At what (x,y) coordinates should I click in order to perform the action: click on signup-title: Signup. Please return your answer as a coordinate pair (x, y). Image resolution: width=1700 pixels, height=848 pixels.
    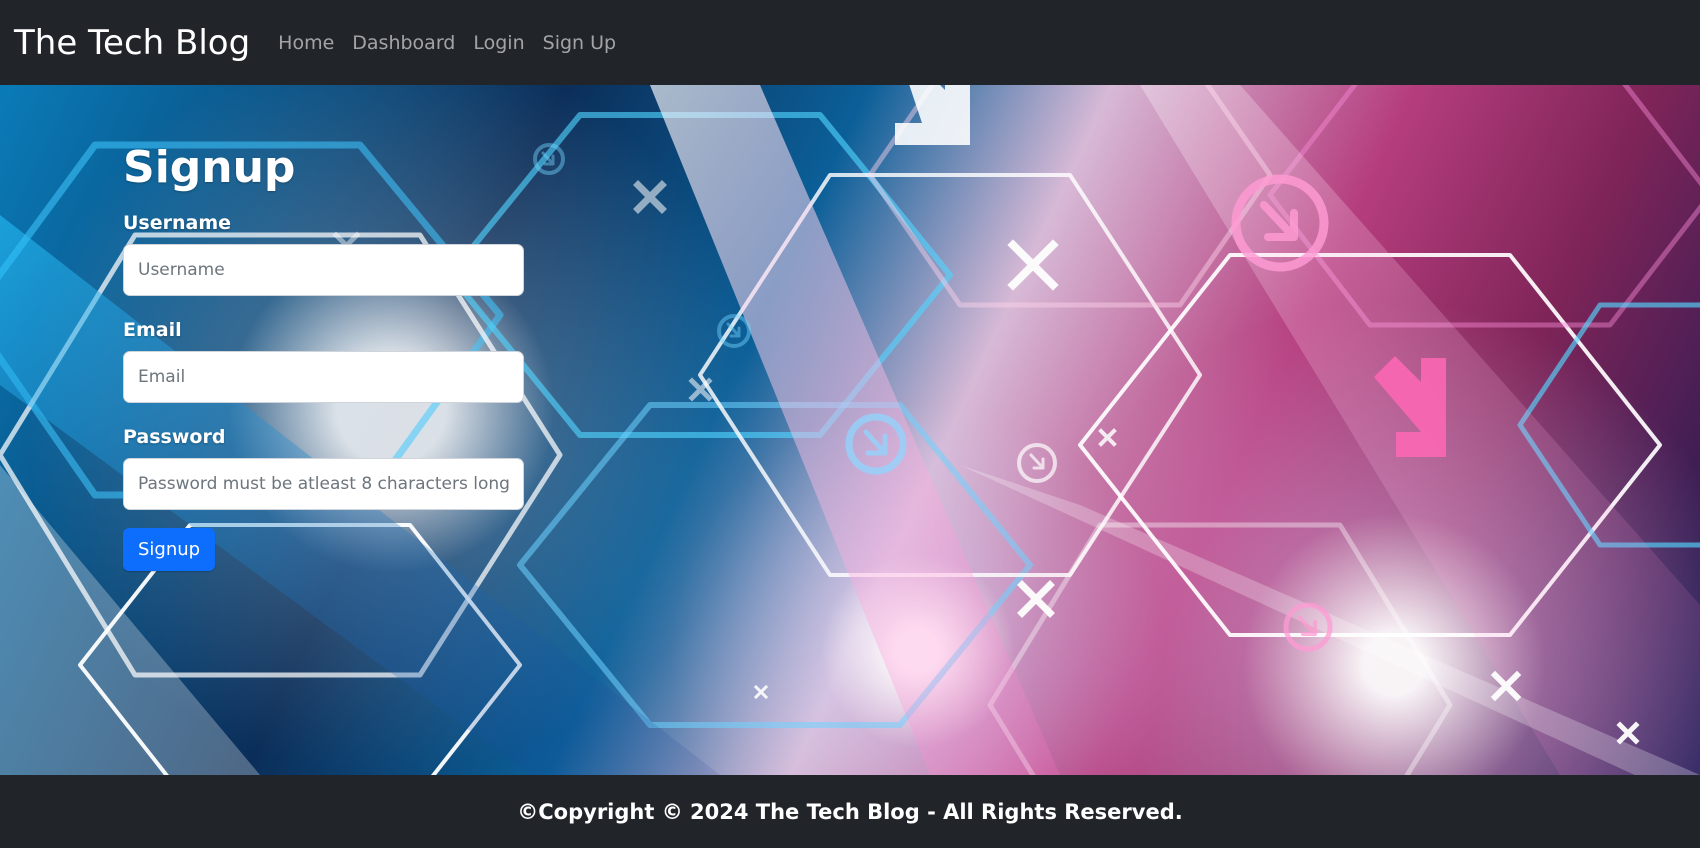
    Looking at the image, I should click on (209, 167).